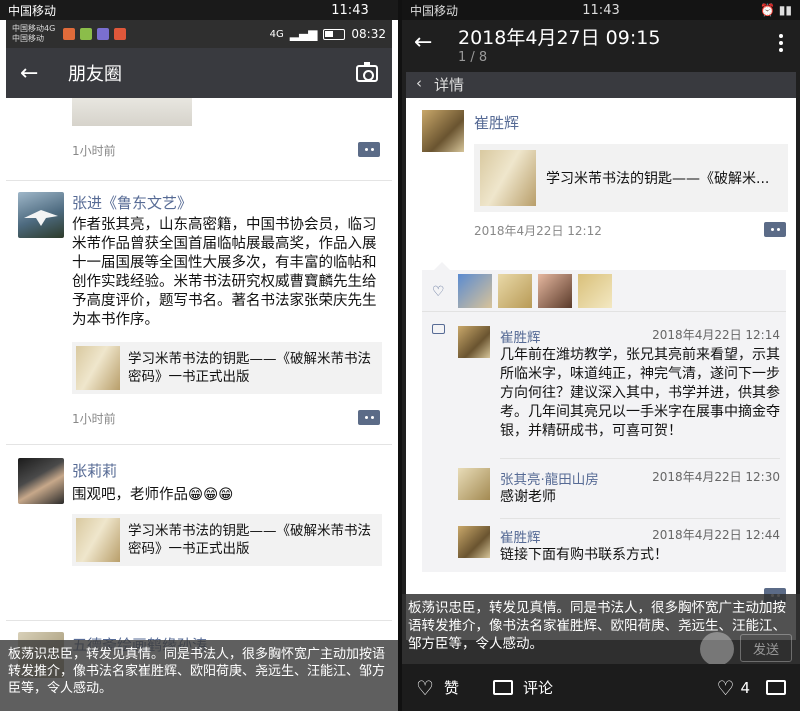 The image size is (800, 711). Describe the element at coordinates (367, 71) in the screenshot. I see `camera-icon` at that location.